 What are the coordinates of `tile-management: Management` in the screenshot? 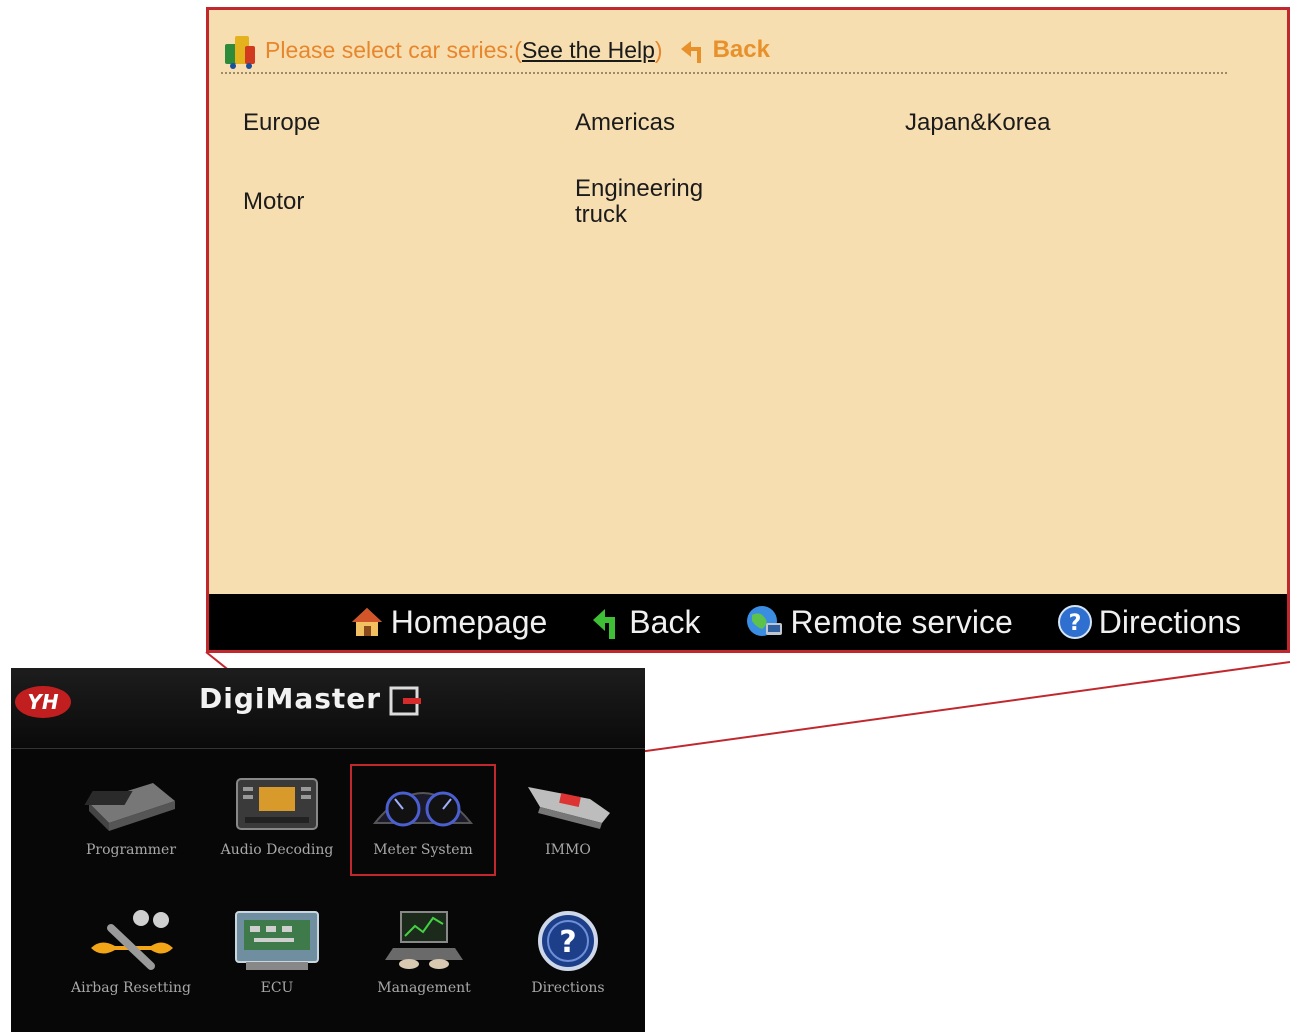 It's located at (424, 951).